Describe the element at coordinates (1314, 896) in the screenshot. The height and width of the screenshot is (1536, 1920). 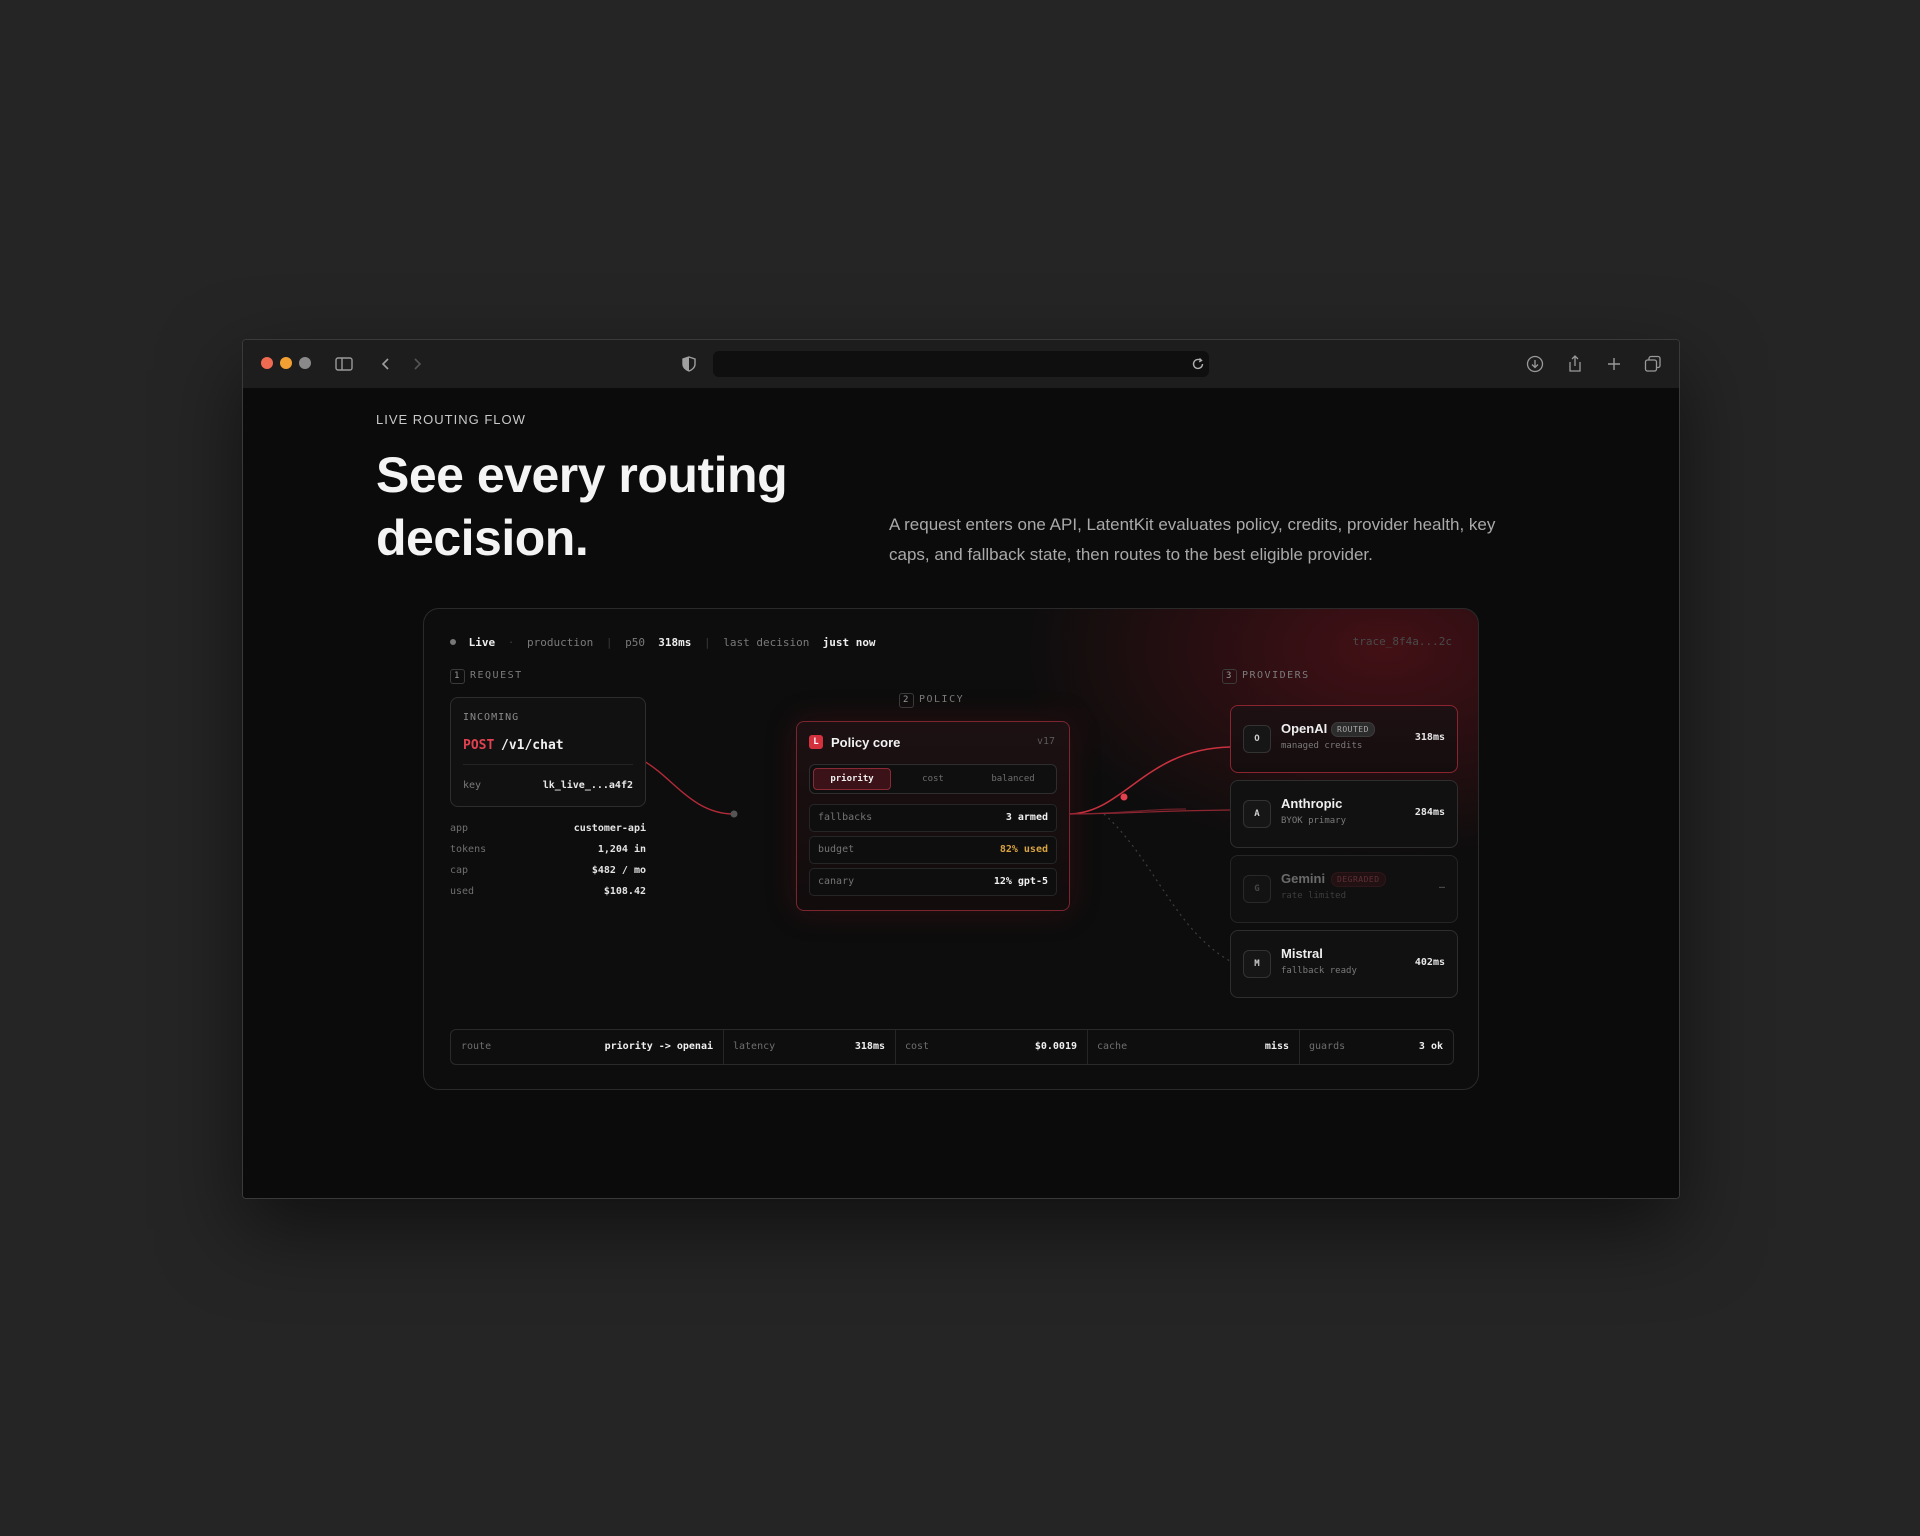
I see `provider-subtitle: rate limited` at that location.